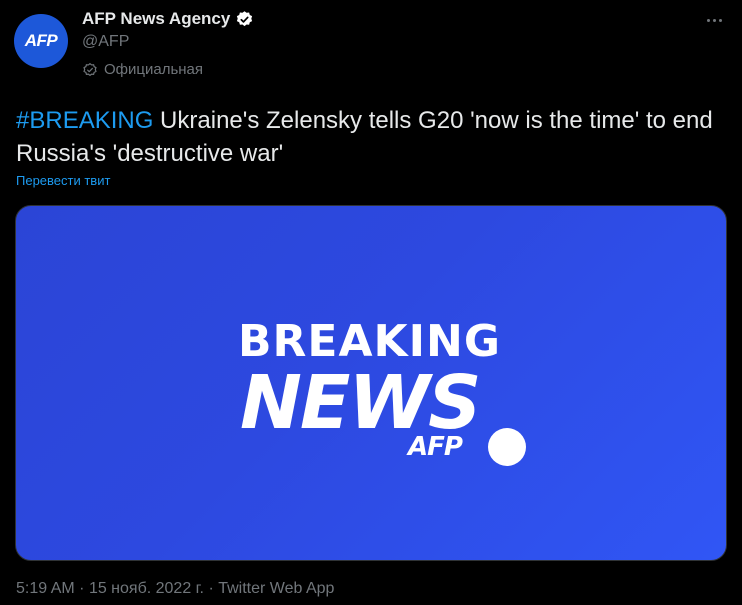 This screenshot has width=742, height=605. I want to click on tweet-date: 15 нояб. 2022 г., so click(146, 588).